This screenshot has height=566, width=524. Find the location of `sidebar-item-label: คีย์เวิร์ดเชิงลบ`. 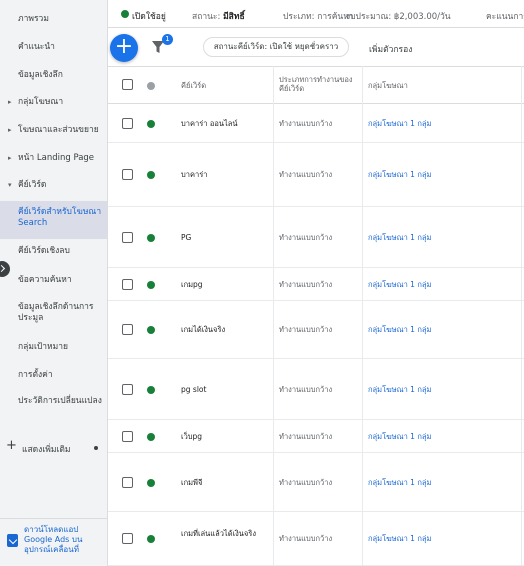

sidebar-item-label: คีย์เวิร์ดเชิงลบ is located at coordinates (44, 251).